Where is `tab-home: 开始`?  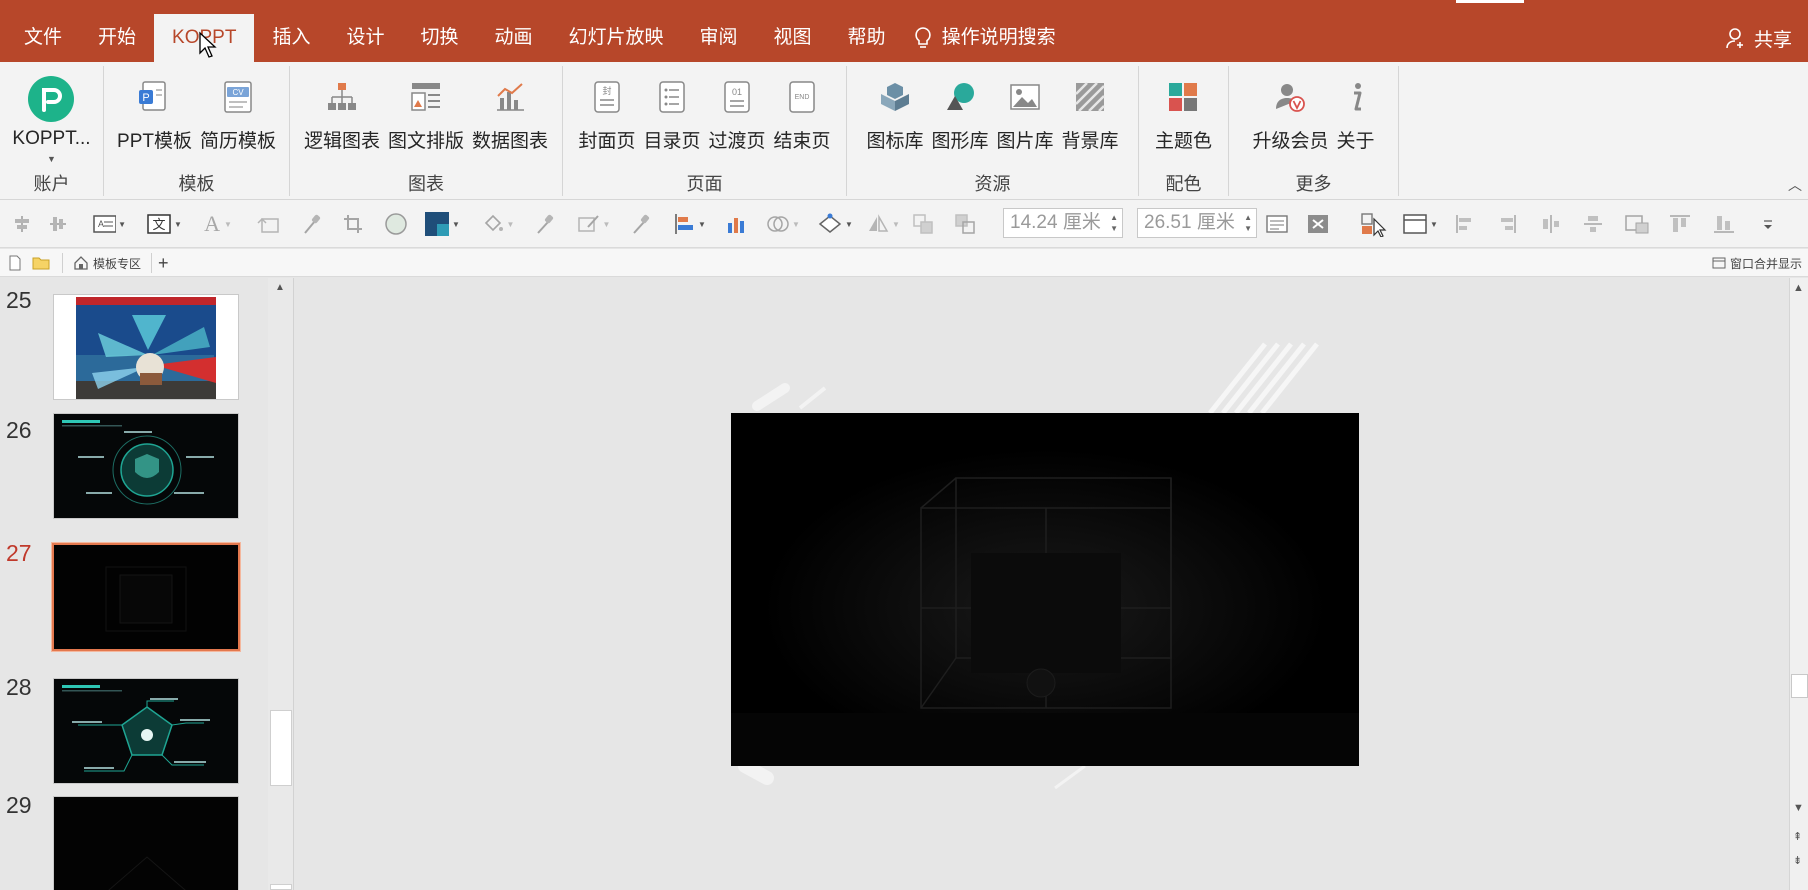 tab-home: 开始 is located at coordinates (117, 38).